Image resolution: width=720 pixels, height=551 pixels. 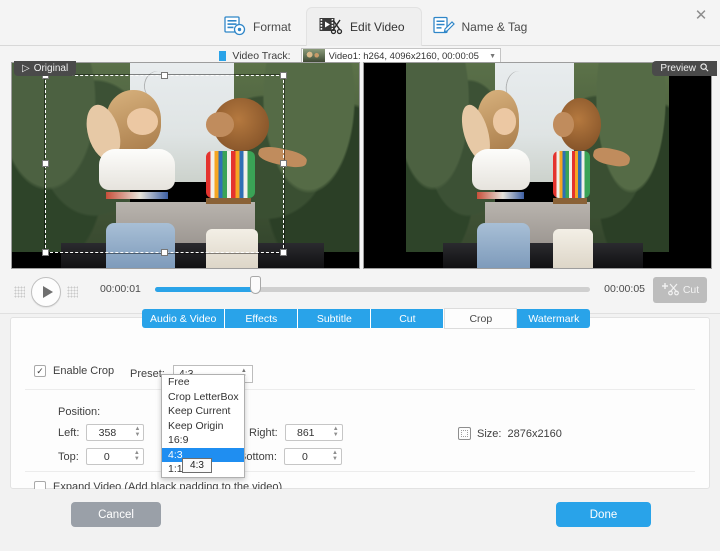 I want to click on tab-name-tag-label: Name & Tag, so click(x=494, y=27).